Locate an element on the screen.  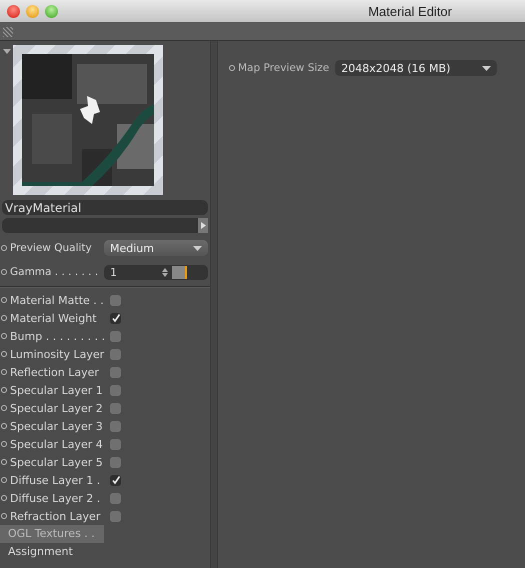
channel-label: Refraction Layer is located at coordinates (56, 516).